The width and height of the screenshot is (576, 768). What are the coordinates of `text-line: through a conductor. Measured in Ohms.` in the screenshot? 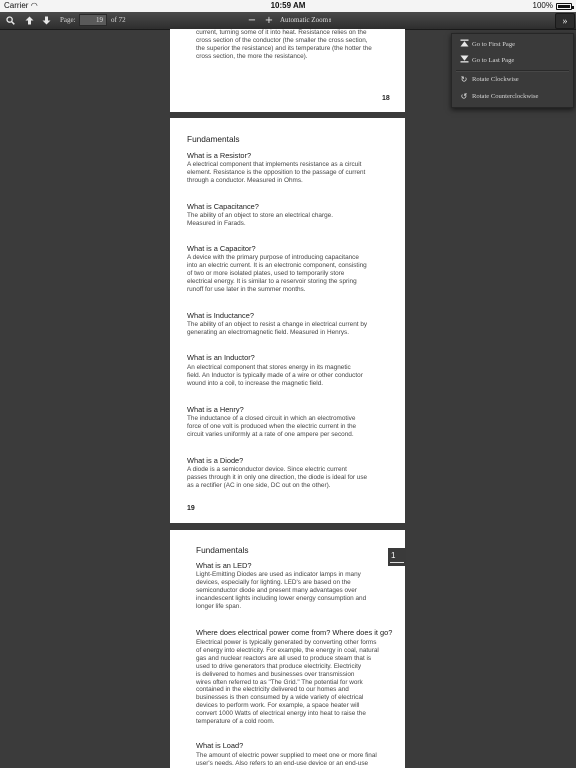 It's located at (245, 180).